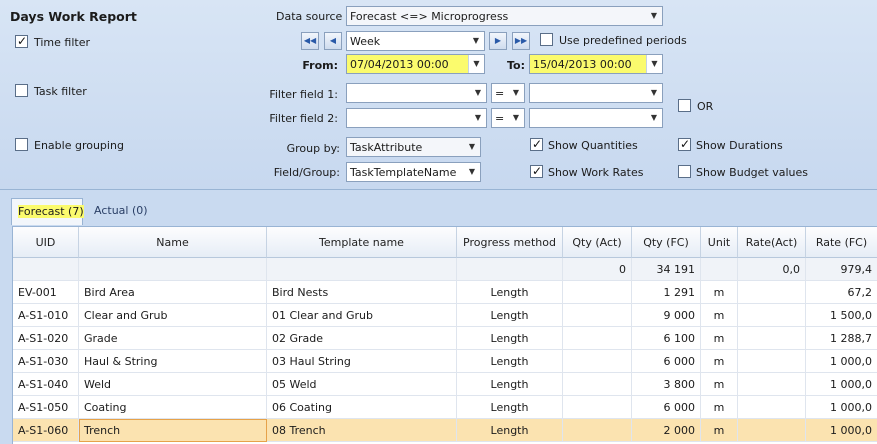 The width and height of the screenshot is (877, 444). I want to click on first-period-button: ◀◀, so click(310, 41).